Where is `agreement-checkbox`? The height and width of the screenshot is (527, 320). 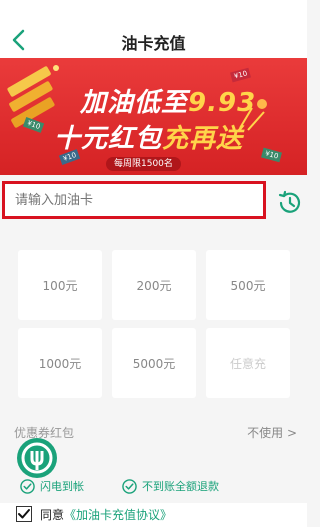
agreement-checkbox is located at coordinates (24, 514).